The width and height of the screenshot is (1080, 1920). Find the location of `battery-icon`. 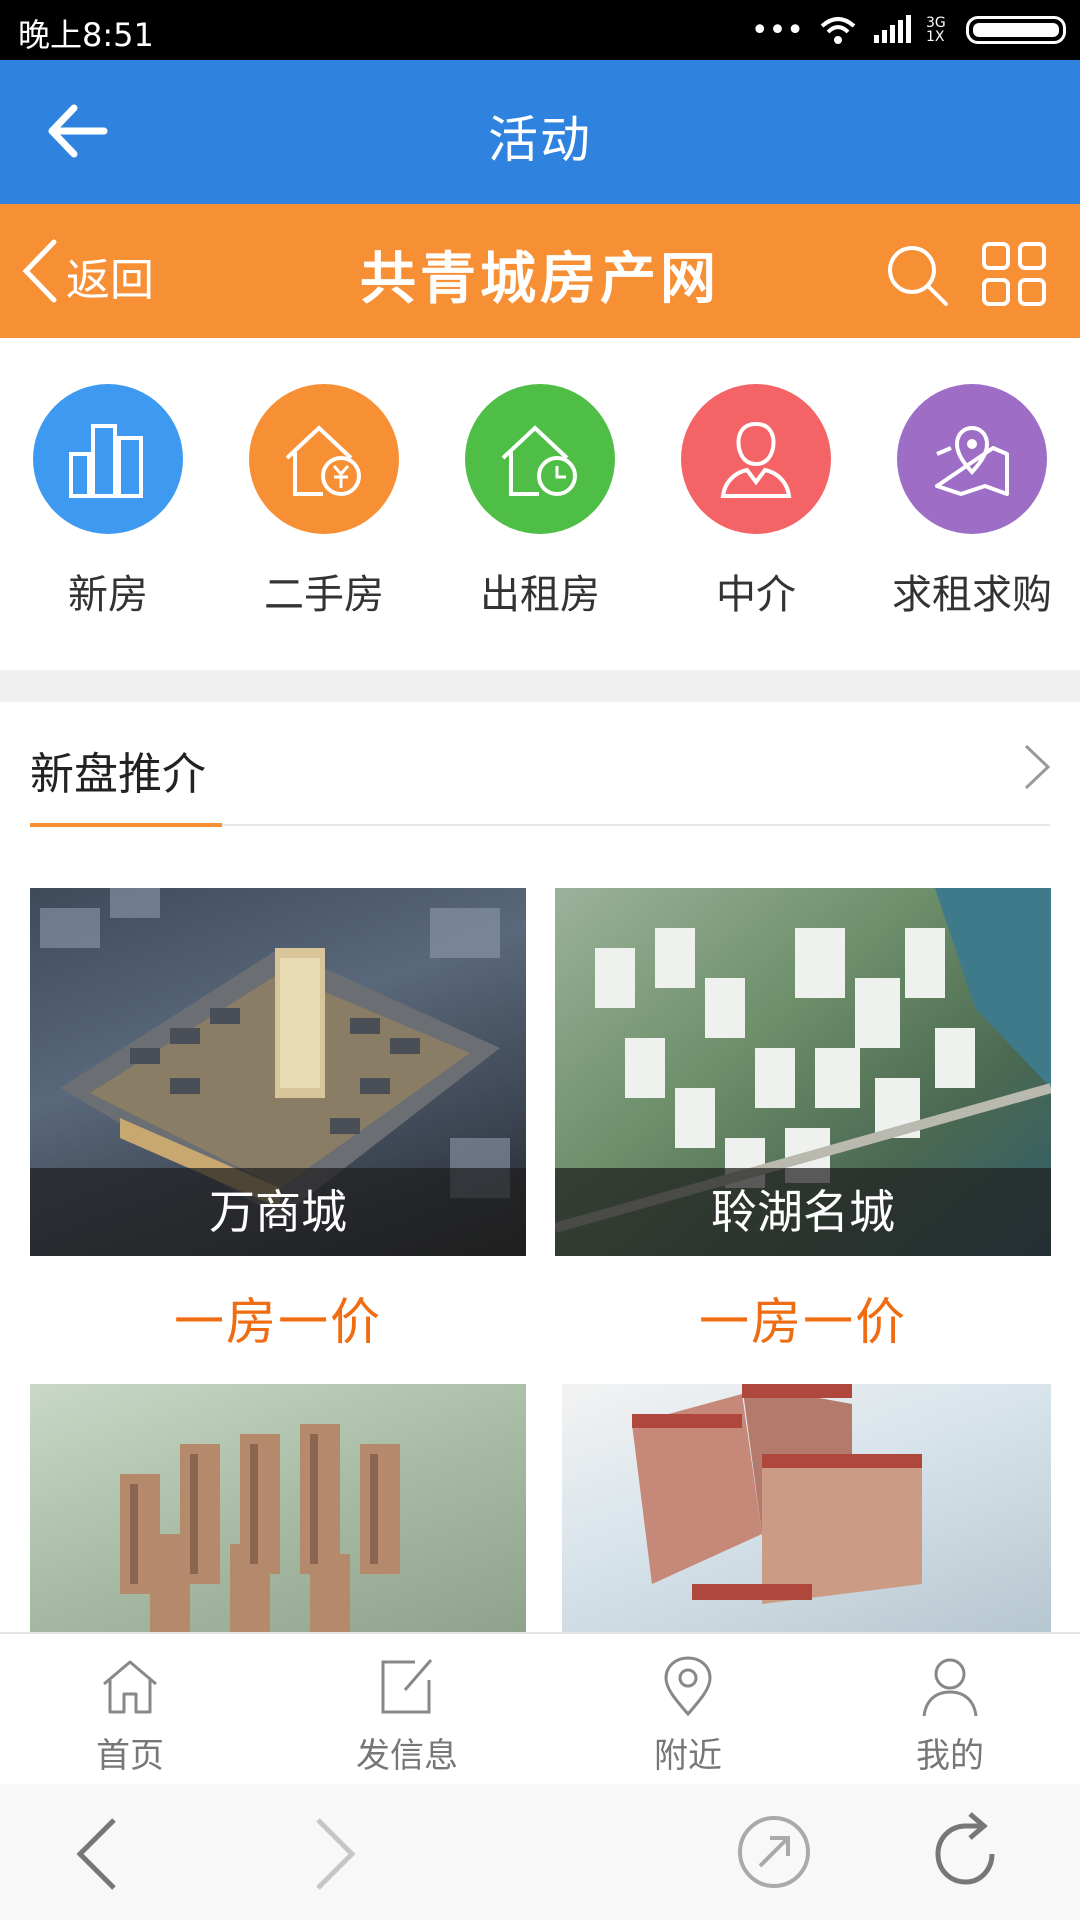

battery-icon is located at coordinates (1016, 30).